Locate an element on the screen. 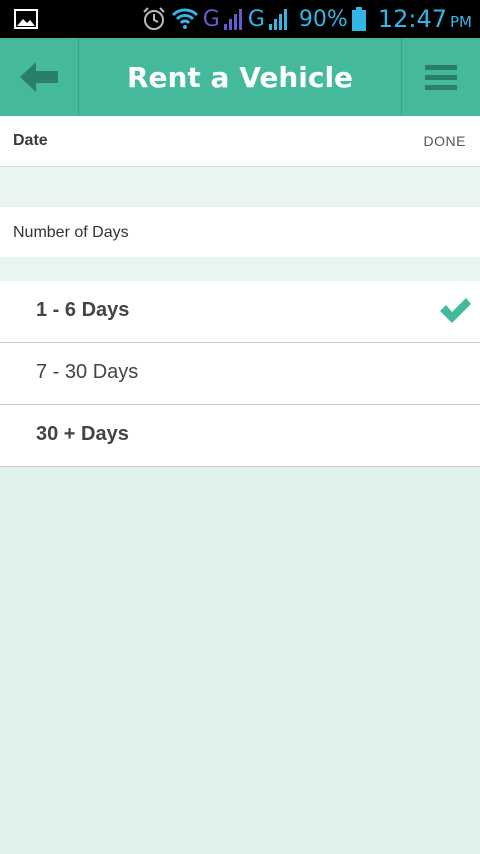  option-label: 1 - 6 Days is located at coordinates (83, 310).